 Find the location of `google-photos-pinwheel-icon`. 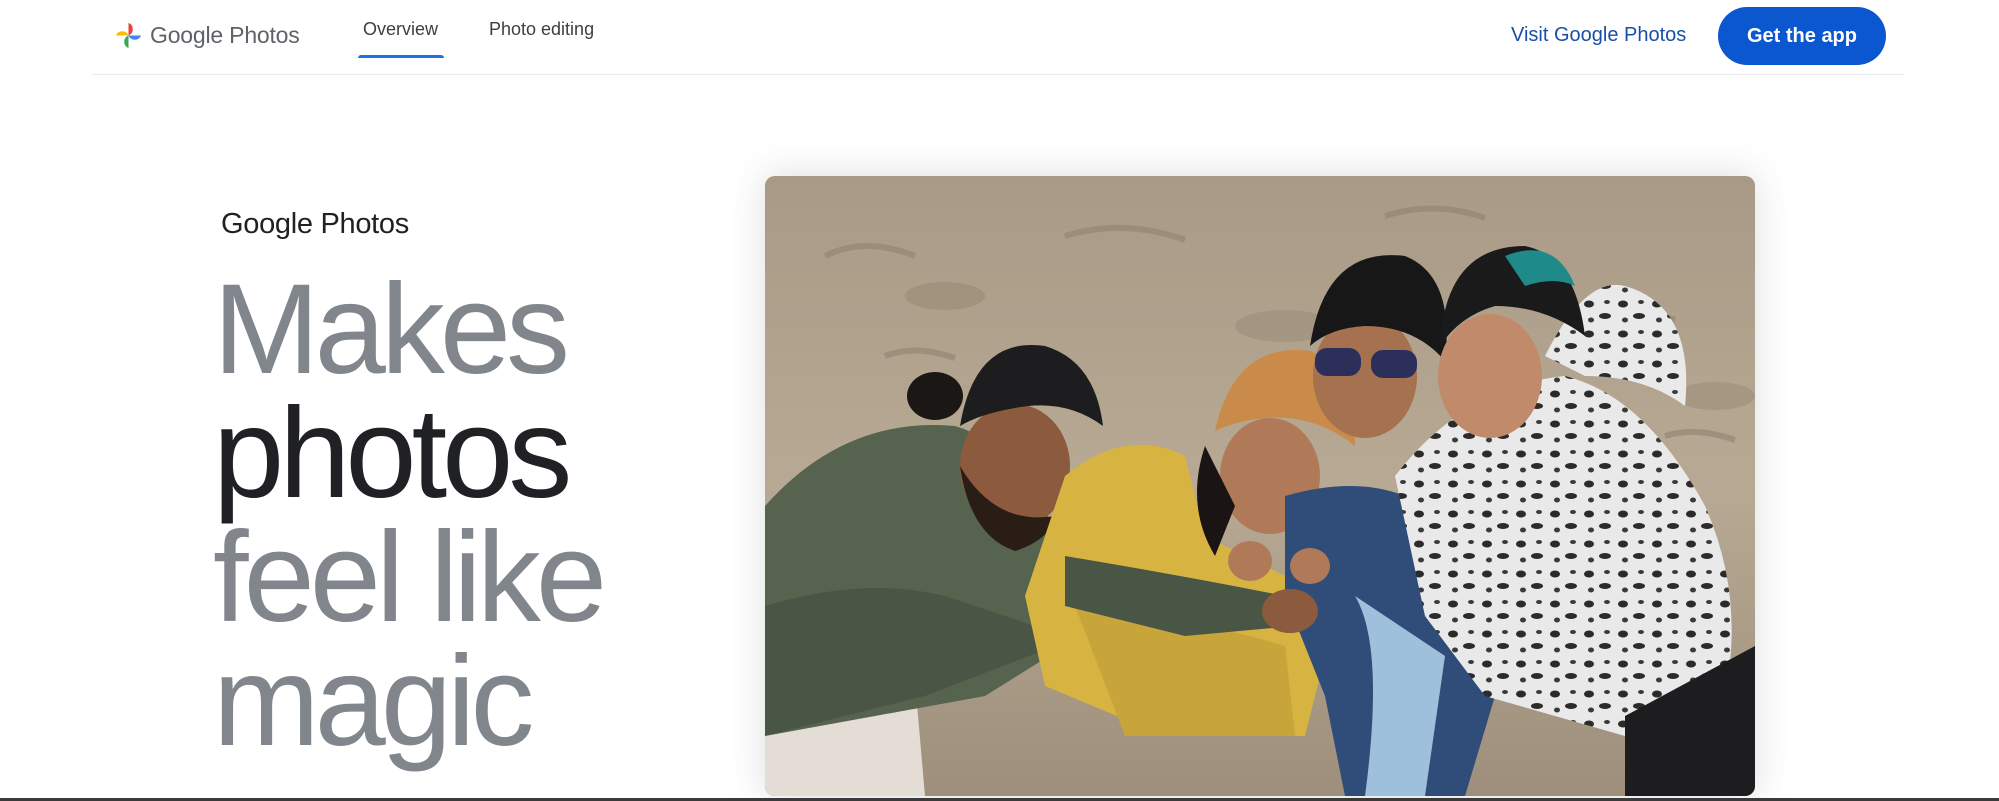

google-photos-pinwheel-icon is located at coordinates (128, 35).